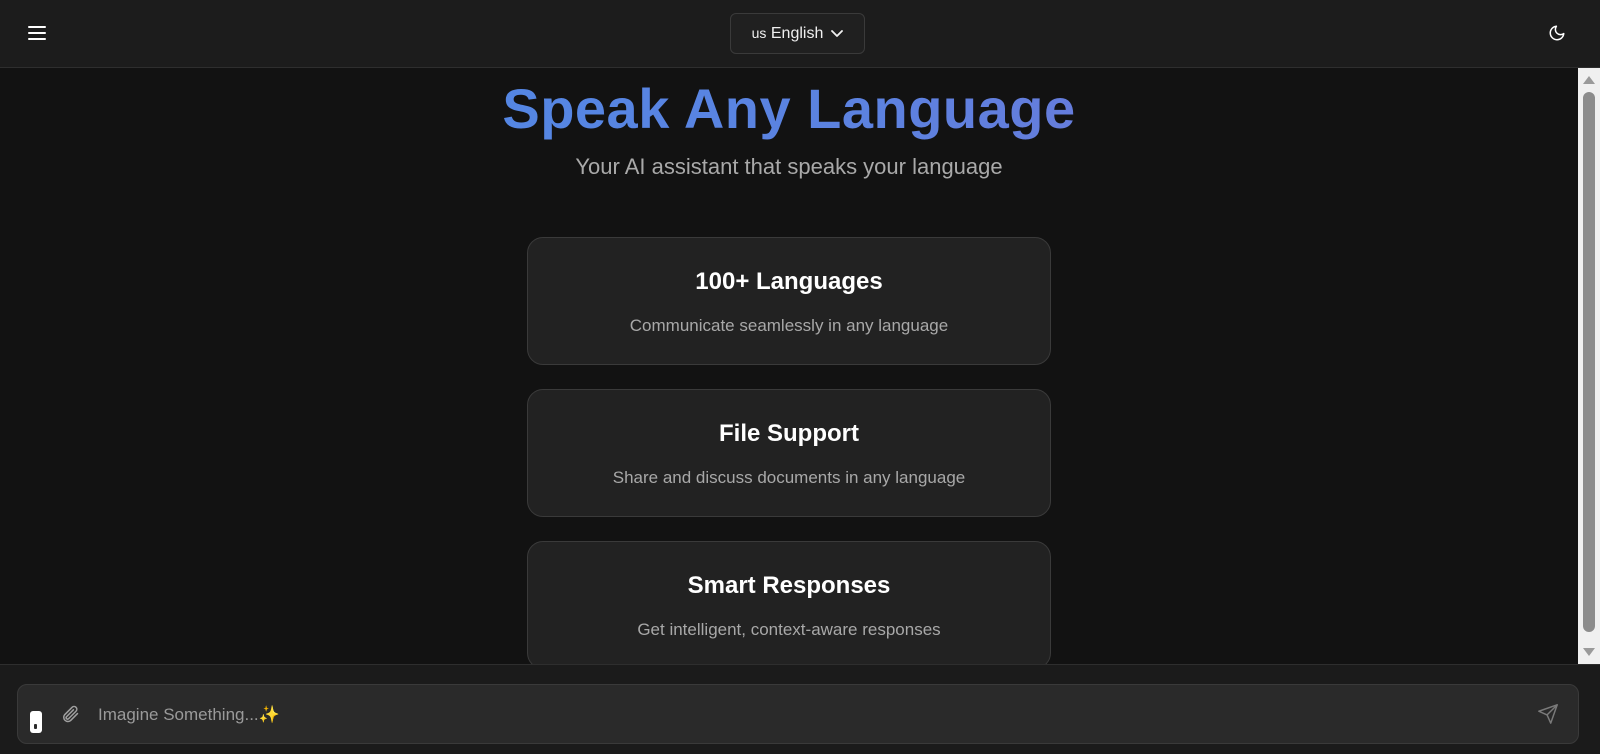 This screenshot has width=1600, height=754. Describe the element at coordinates (789, 281) in the screenshot. I see `feature-card-title: 100+ Languages` at that location.